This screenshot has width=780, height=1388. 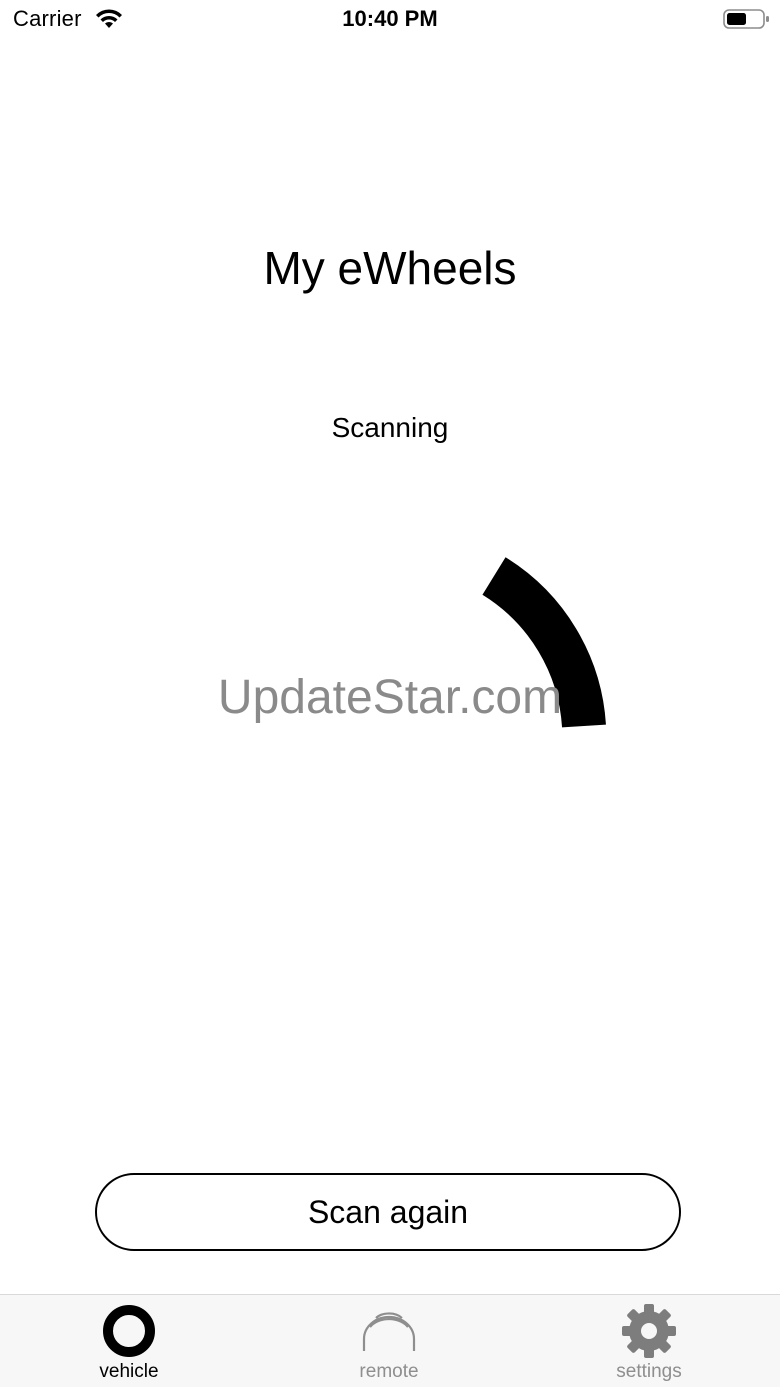 I want to click on page-title: My eWheels, so click(x=390, y=268).